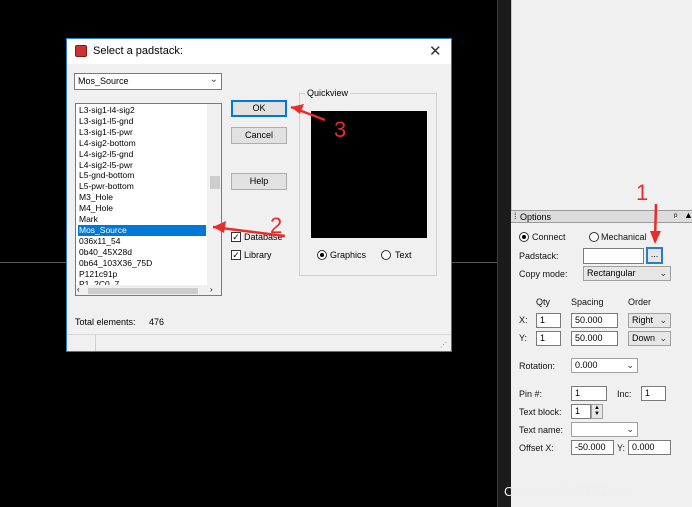  What do you see at coordinates (340, 129) in the screenshot?
I see `annotation-number-3: 3` at bounding box center [340, 129].